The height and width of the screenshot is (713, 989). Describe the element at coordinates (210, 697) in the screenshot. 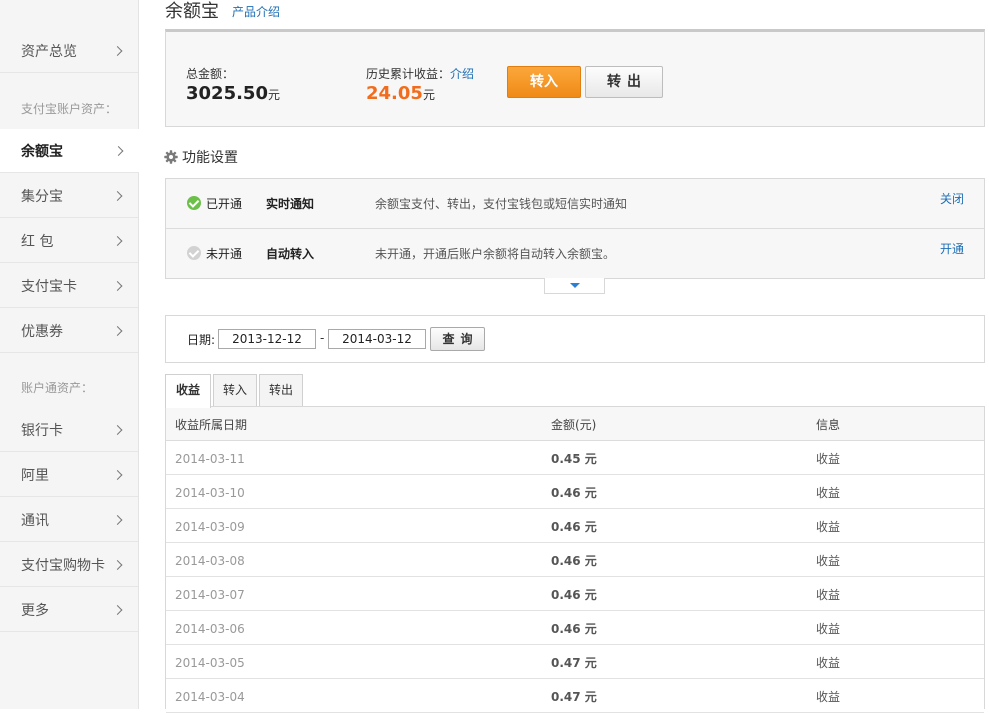

I see `cell-date: 2014-03-04` at that location.